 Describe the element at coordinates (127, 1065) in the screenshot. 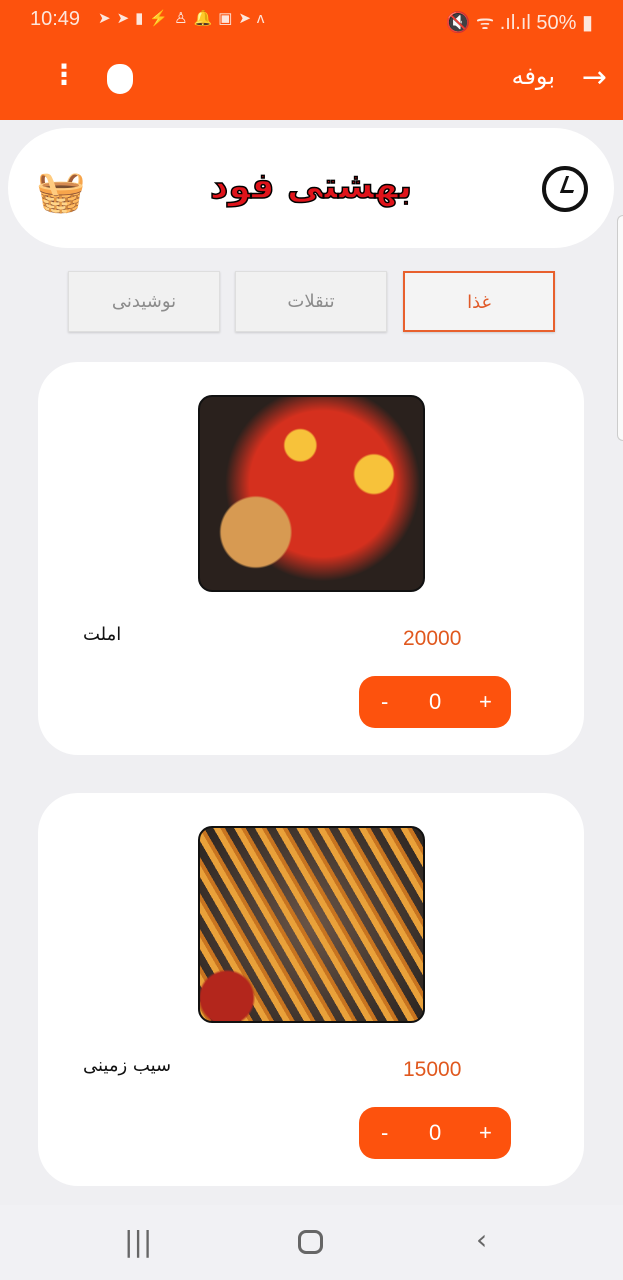

I see `product-name: سیب زمینی` at that location.